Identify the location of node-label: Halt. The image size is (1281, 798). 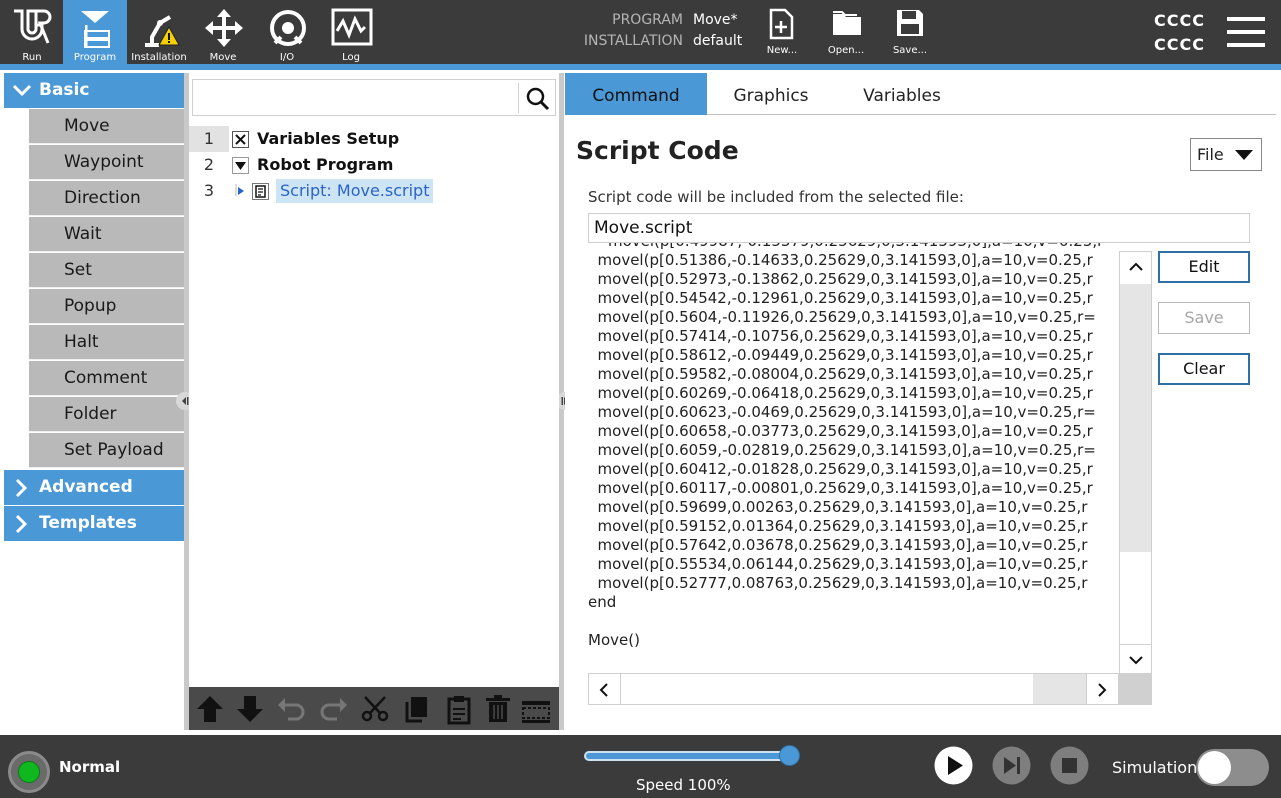
(81, 342).